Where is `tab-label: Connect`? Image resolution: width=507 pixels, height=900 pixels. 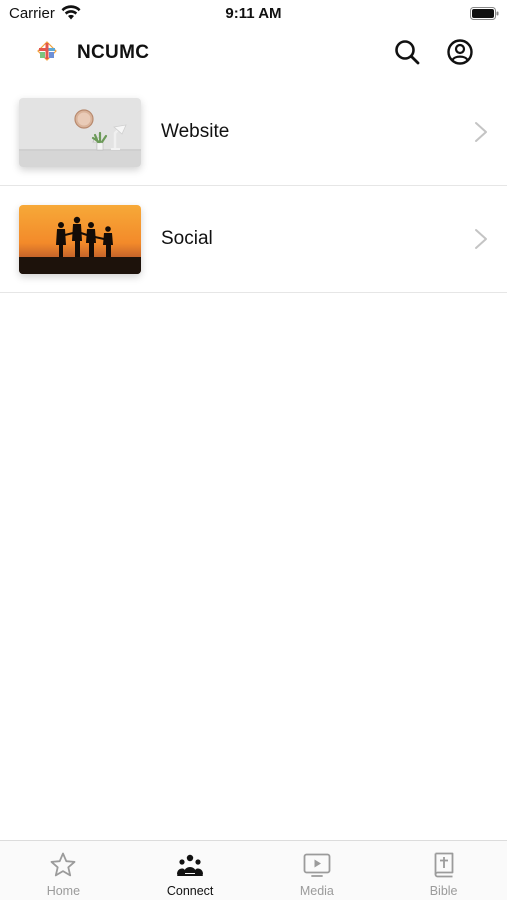
tab-label: Connect is located at coordinates (190, 891).